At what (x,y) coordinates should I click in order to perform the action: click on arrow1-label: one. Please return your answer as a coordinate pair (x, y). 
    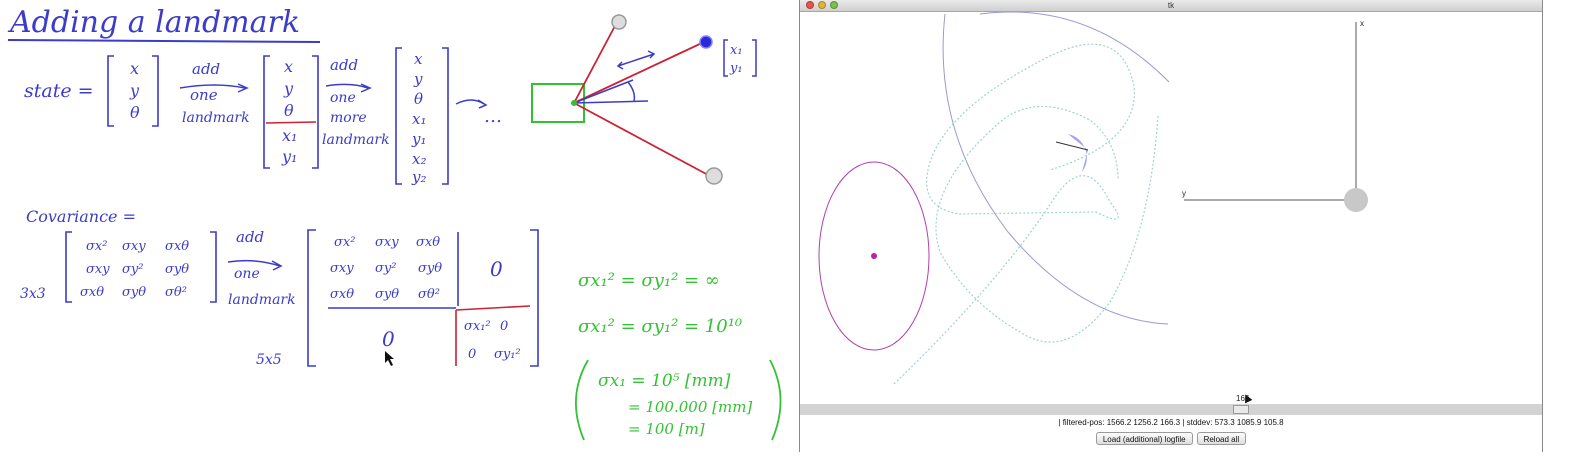
    Looking at the image, I should click on (204, 95).